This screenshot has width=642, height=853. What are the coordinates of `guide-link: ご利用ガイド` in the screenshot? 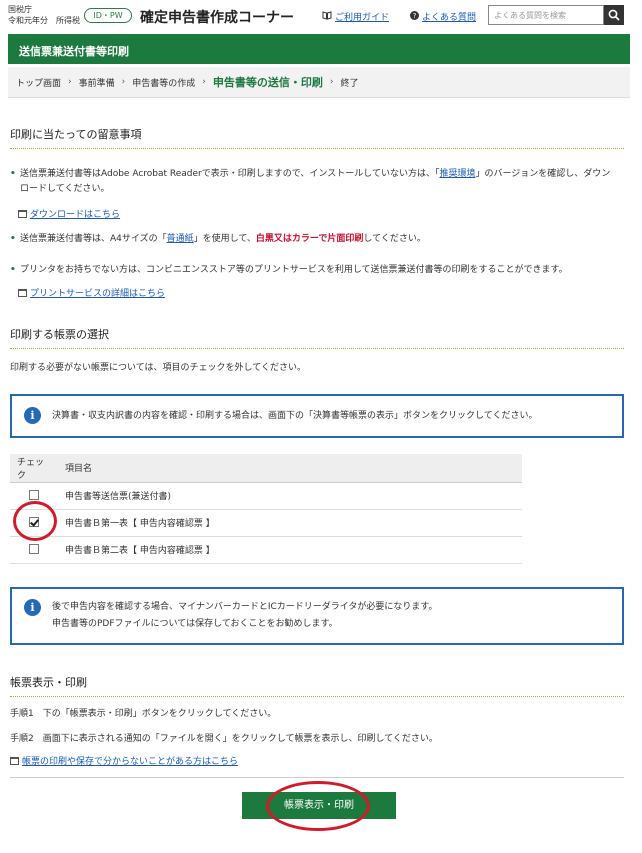 It's located at (355, 16).